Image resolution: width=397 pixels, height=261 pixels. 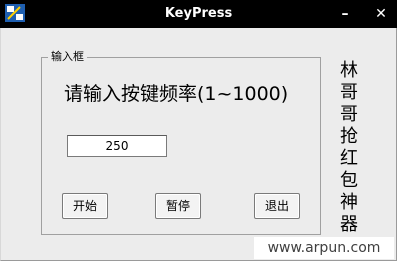 What do you see at coordinates (178, 206) in the screenshot?
I see `pause-button: 暂停` at bounding box center [178, 206].